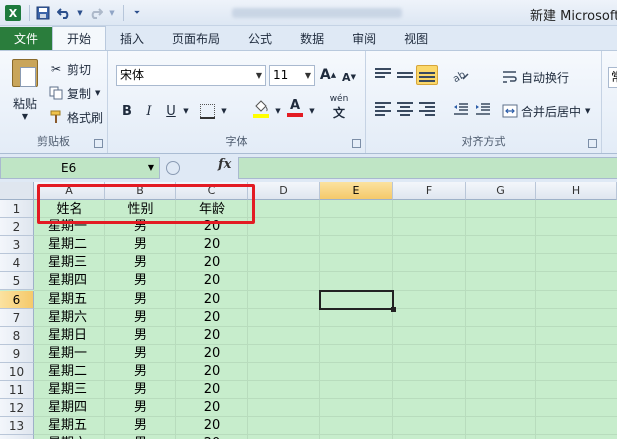 The width and height of the screenshot is (617, 439). Describe the element at coordinates (196, 38) in the screenshot. I see `tab-page-layout: 页面布局` at that location.